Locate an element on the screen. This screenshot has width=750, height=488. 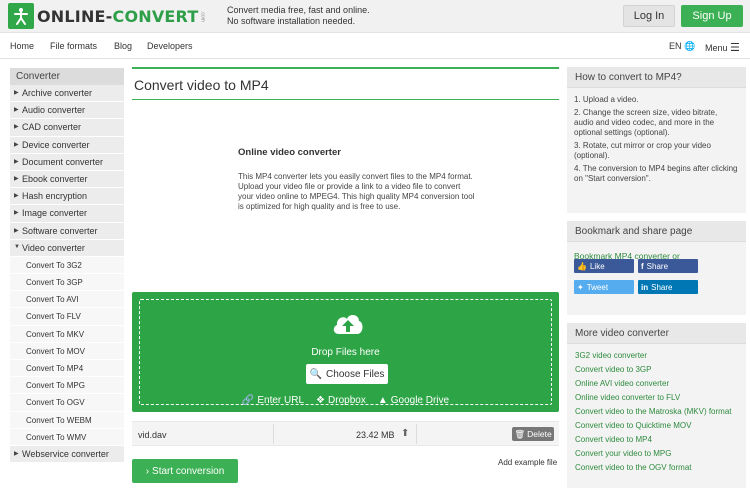
nav-blog: Blog is located at coordinates (123, 46).